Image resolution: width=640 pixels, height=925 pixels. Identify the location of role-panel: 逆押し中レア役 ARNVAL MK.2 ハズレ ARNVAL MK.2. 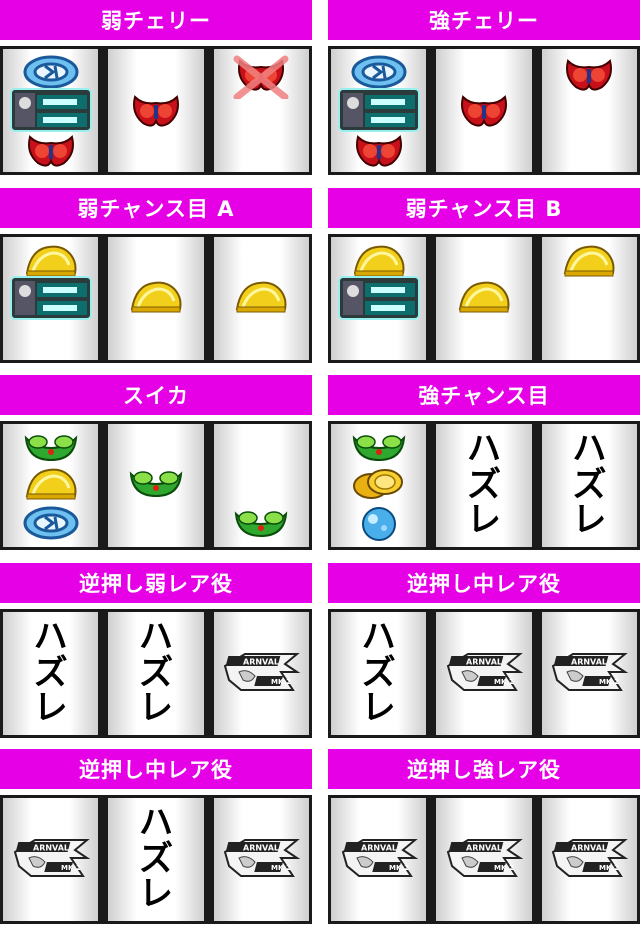
(156, 836).